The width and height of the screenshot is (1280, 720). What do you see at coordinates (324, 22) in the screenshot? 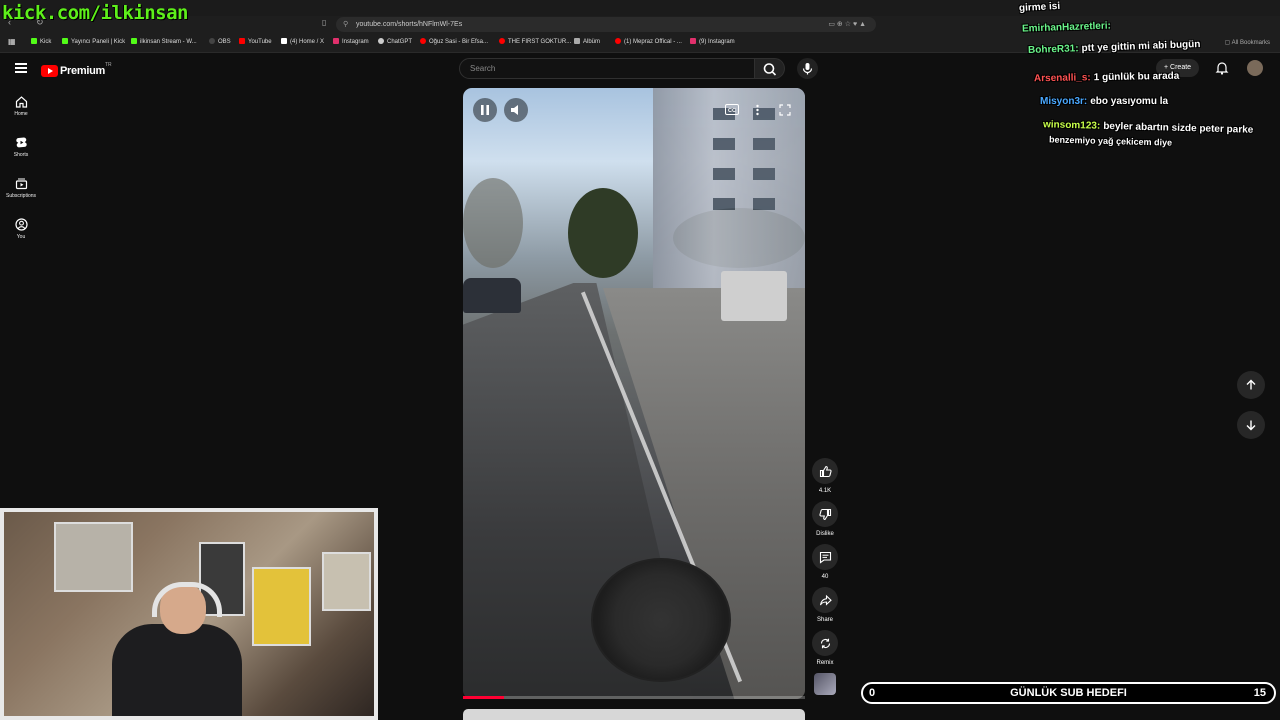
I see `bookmark-icon: ▯` at bounding box center [324, 22].